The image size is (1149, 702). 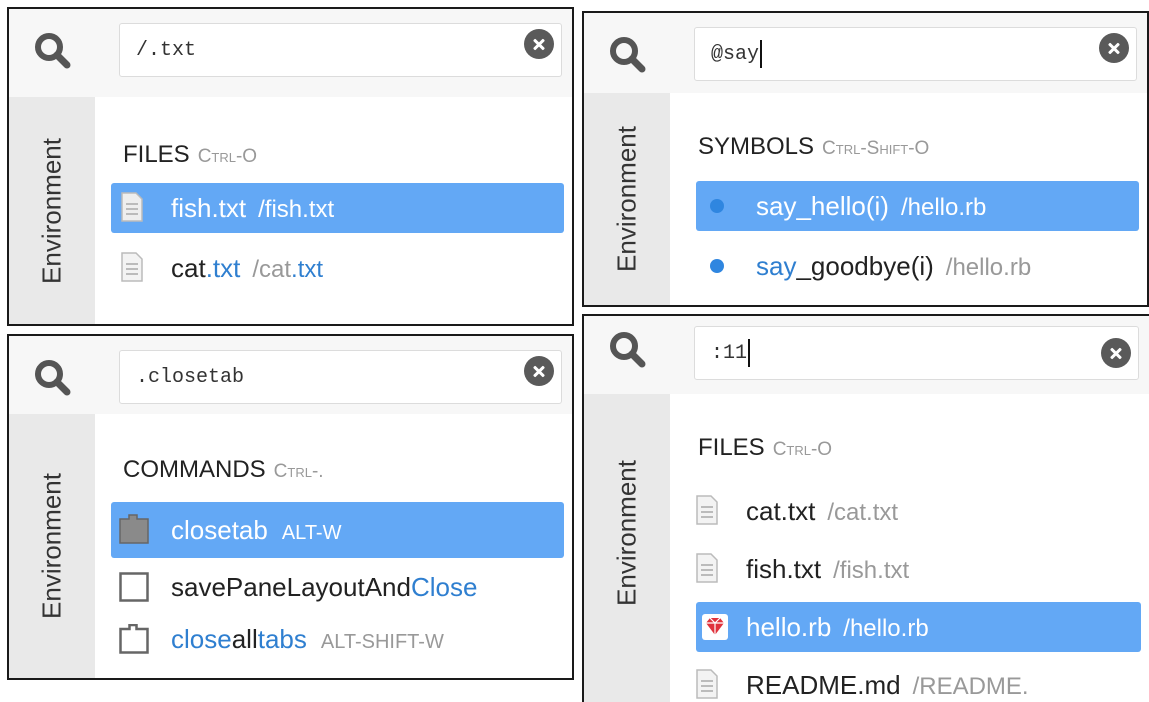 What do you see at coordinates (340, 377) in the screenshot?
I see `search-input: .closetab` at bounding box center [340, 377].